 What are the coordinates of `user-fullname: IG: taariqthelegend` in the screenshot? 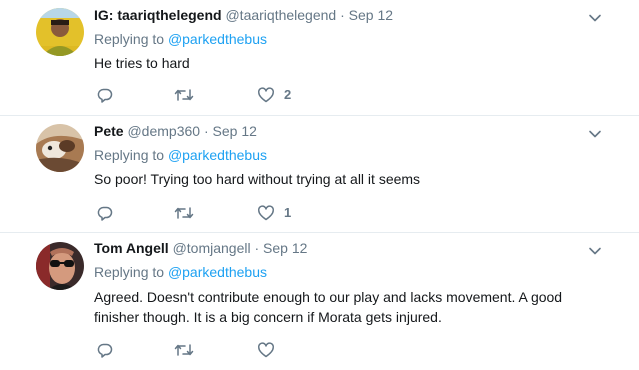 It's located at (158, 15).